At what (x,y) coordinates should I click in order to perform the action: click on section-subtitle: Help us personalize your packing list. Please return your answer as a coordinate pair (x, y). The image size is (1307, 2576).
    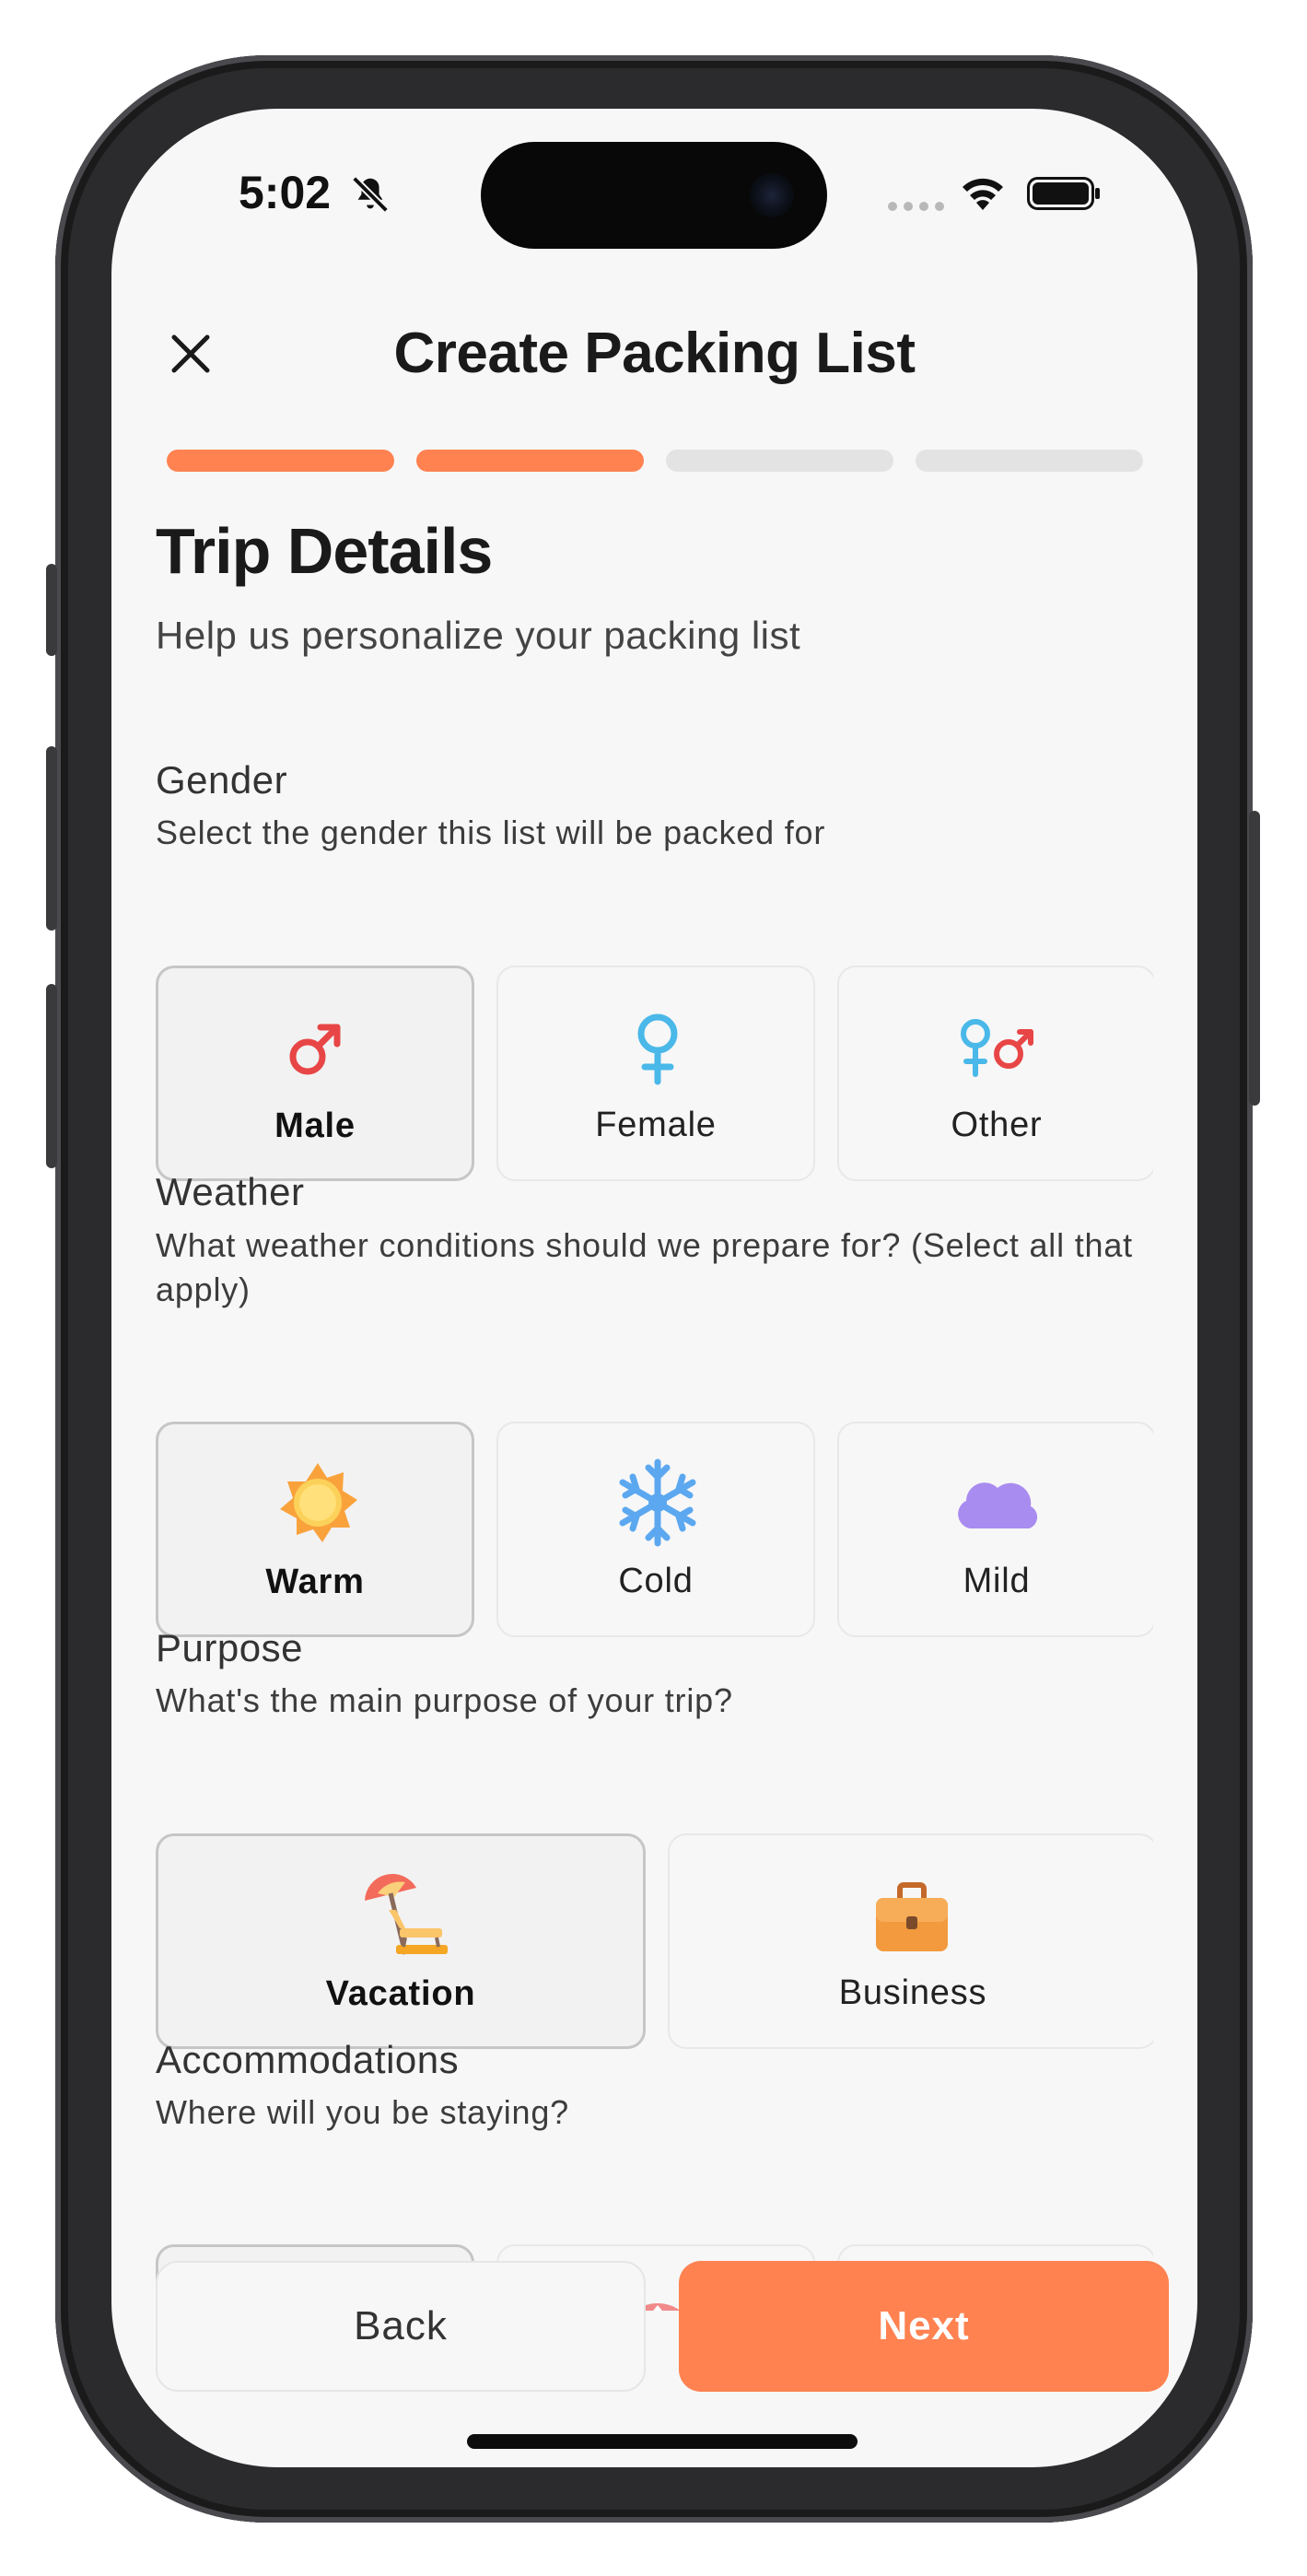
    Looking at the image, I should click on (479, 635).